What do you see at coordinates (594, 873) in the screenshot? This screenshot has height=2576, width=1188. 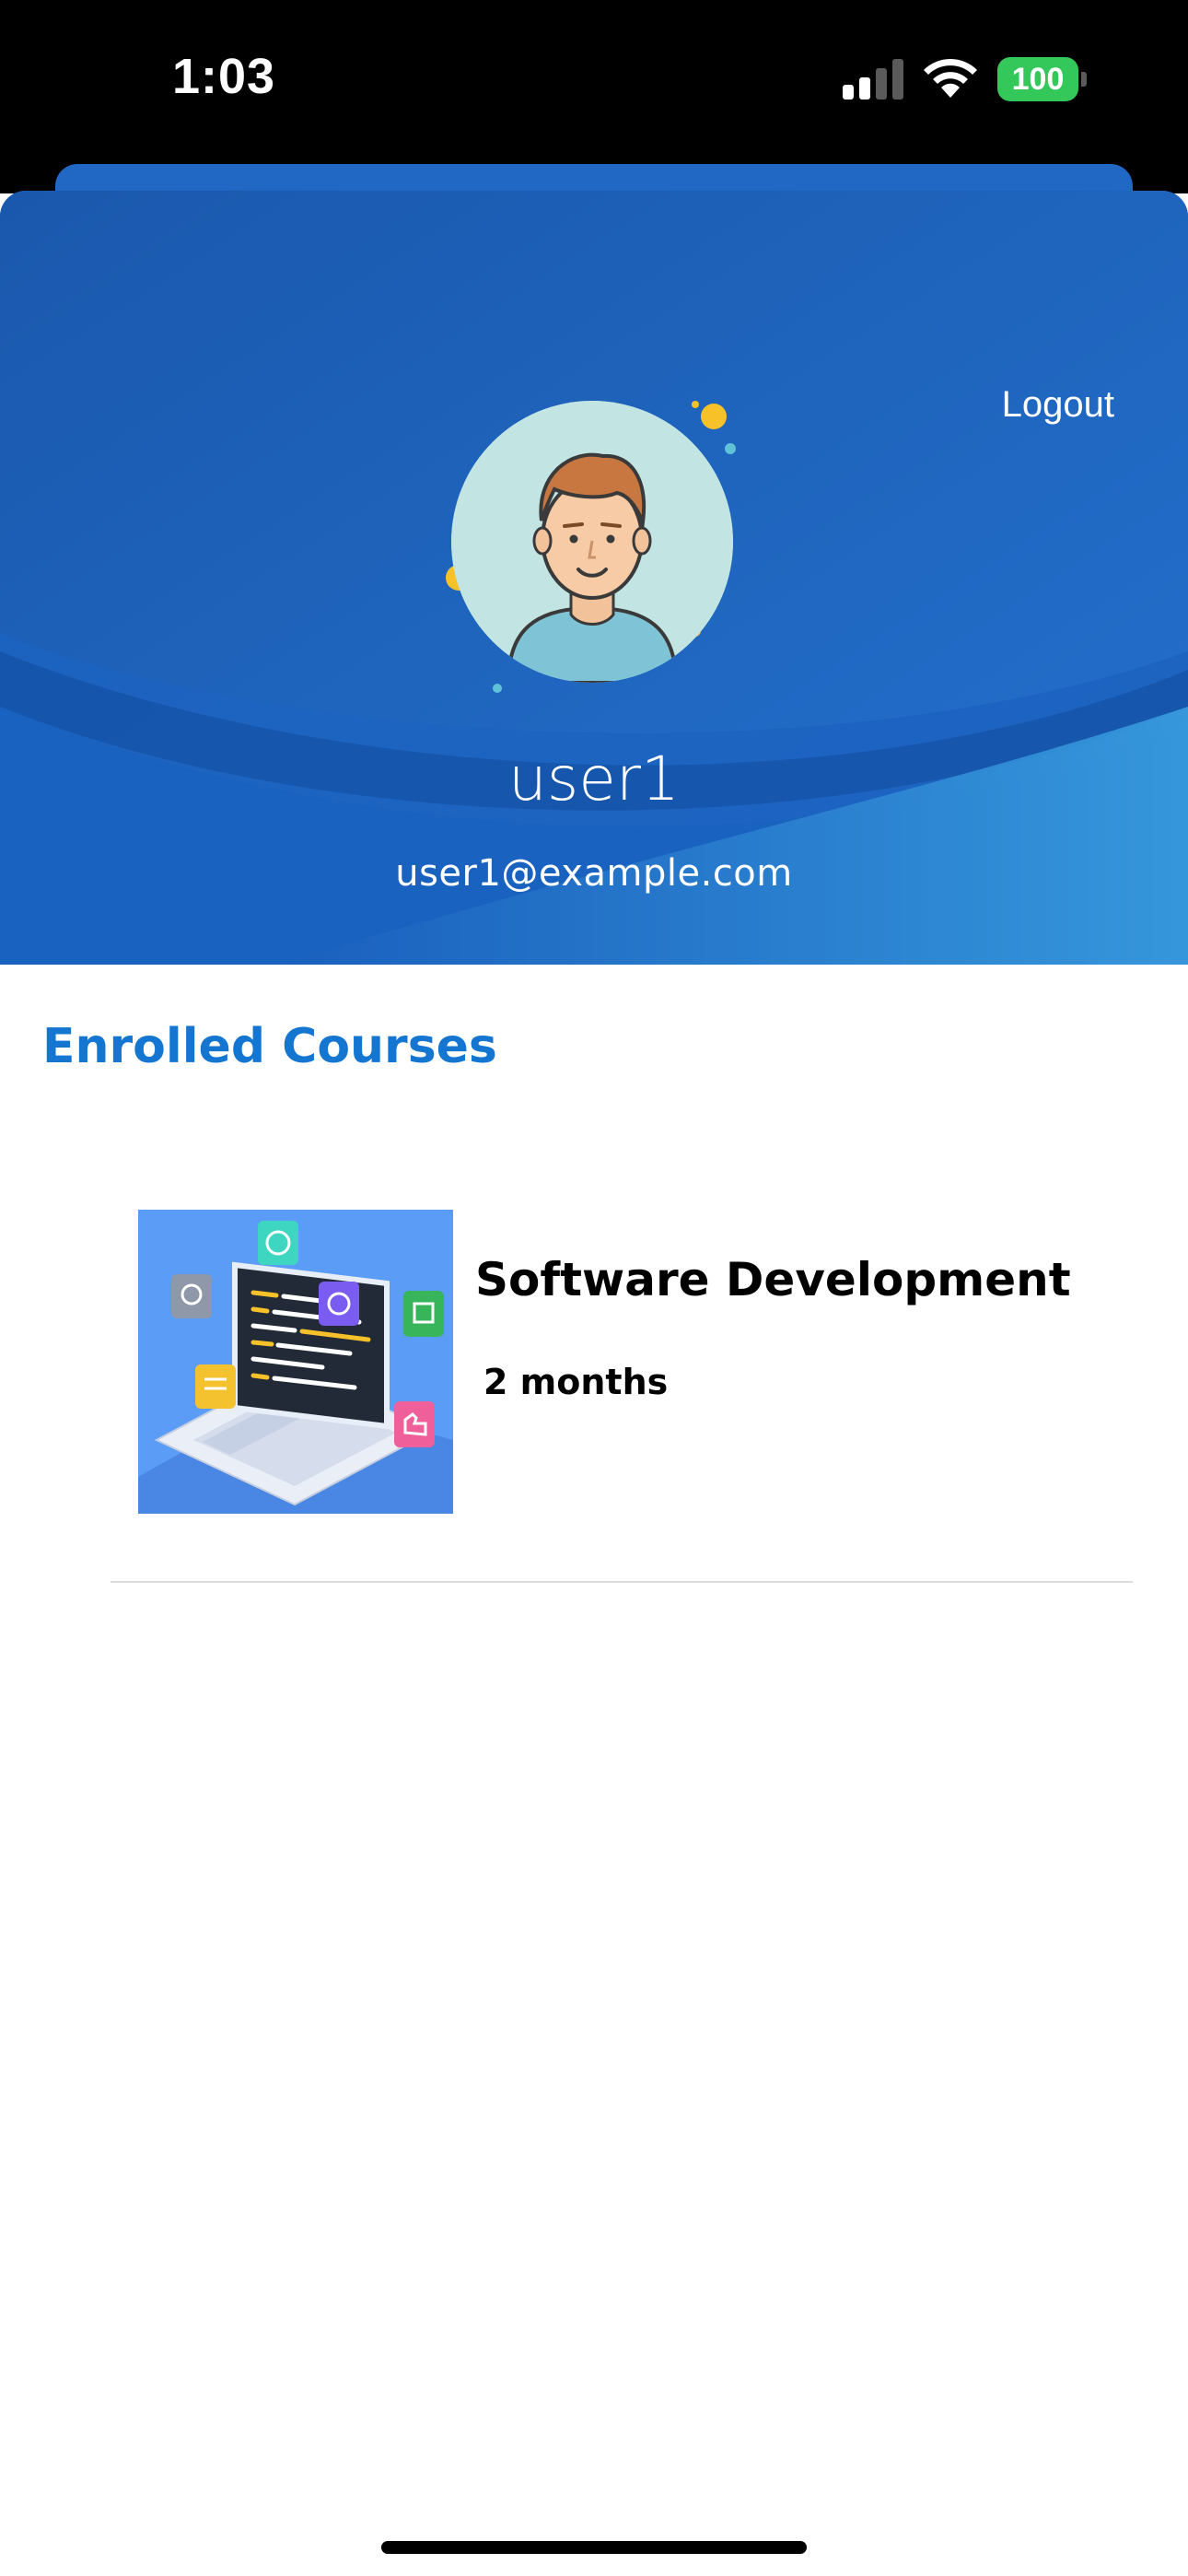 I see `user-email: user1@example.com` at bounding box center [594, 873].